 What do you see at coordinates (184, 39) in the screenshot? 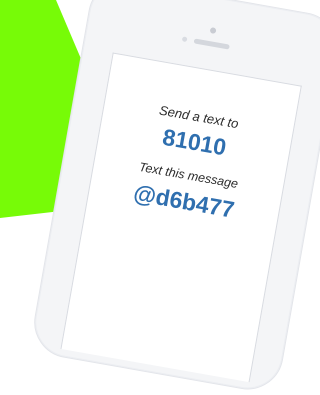
I see `sensor-dot` at bounding box center [184, 39].